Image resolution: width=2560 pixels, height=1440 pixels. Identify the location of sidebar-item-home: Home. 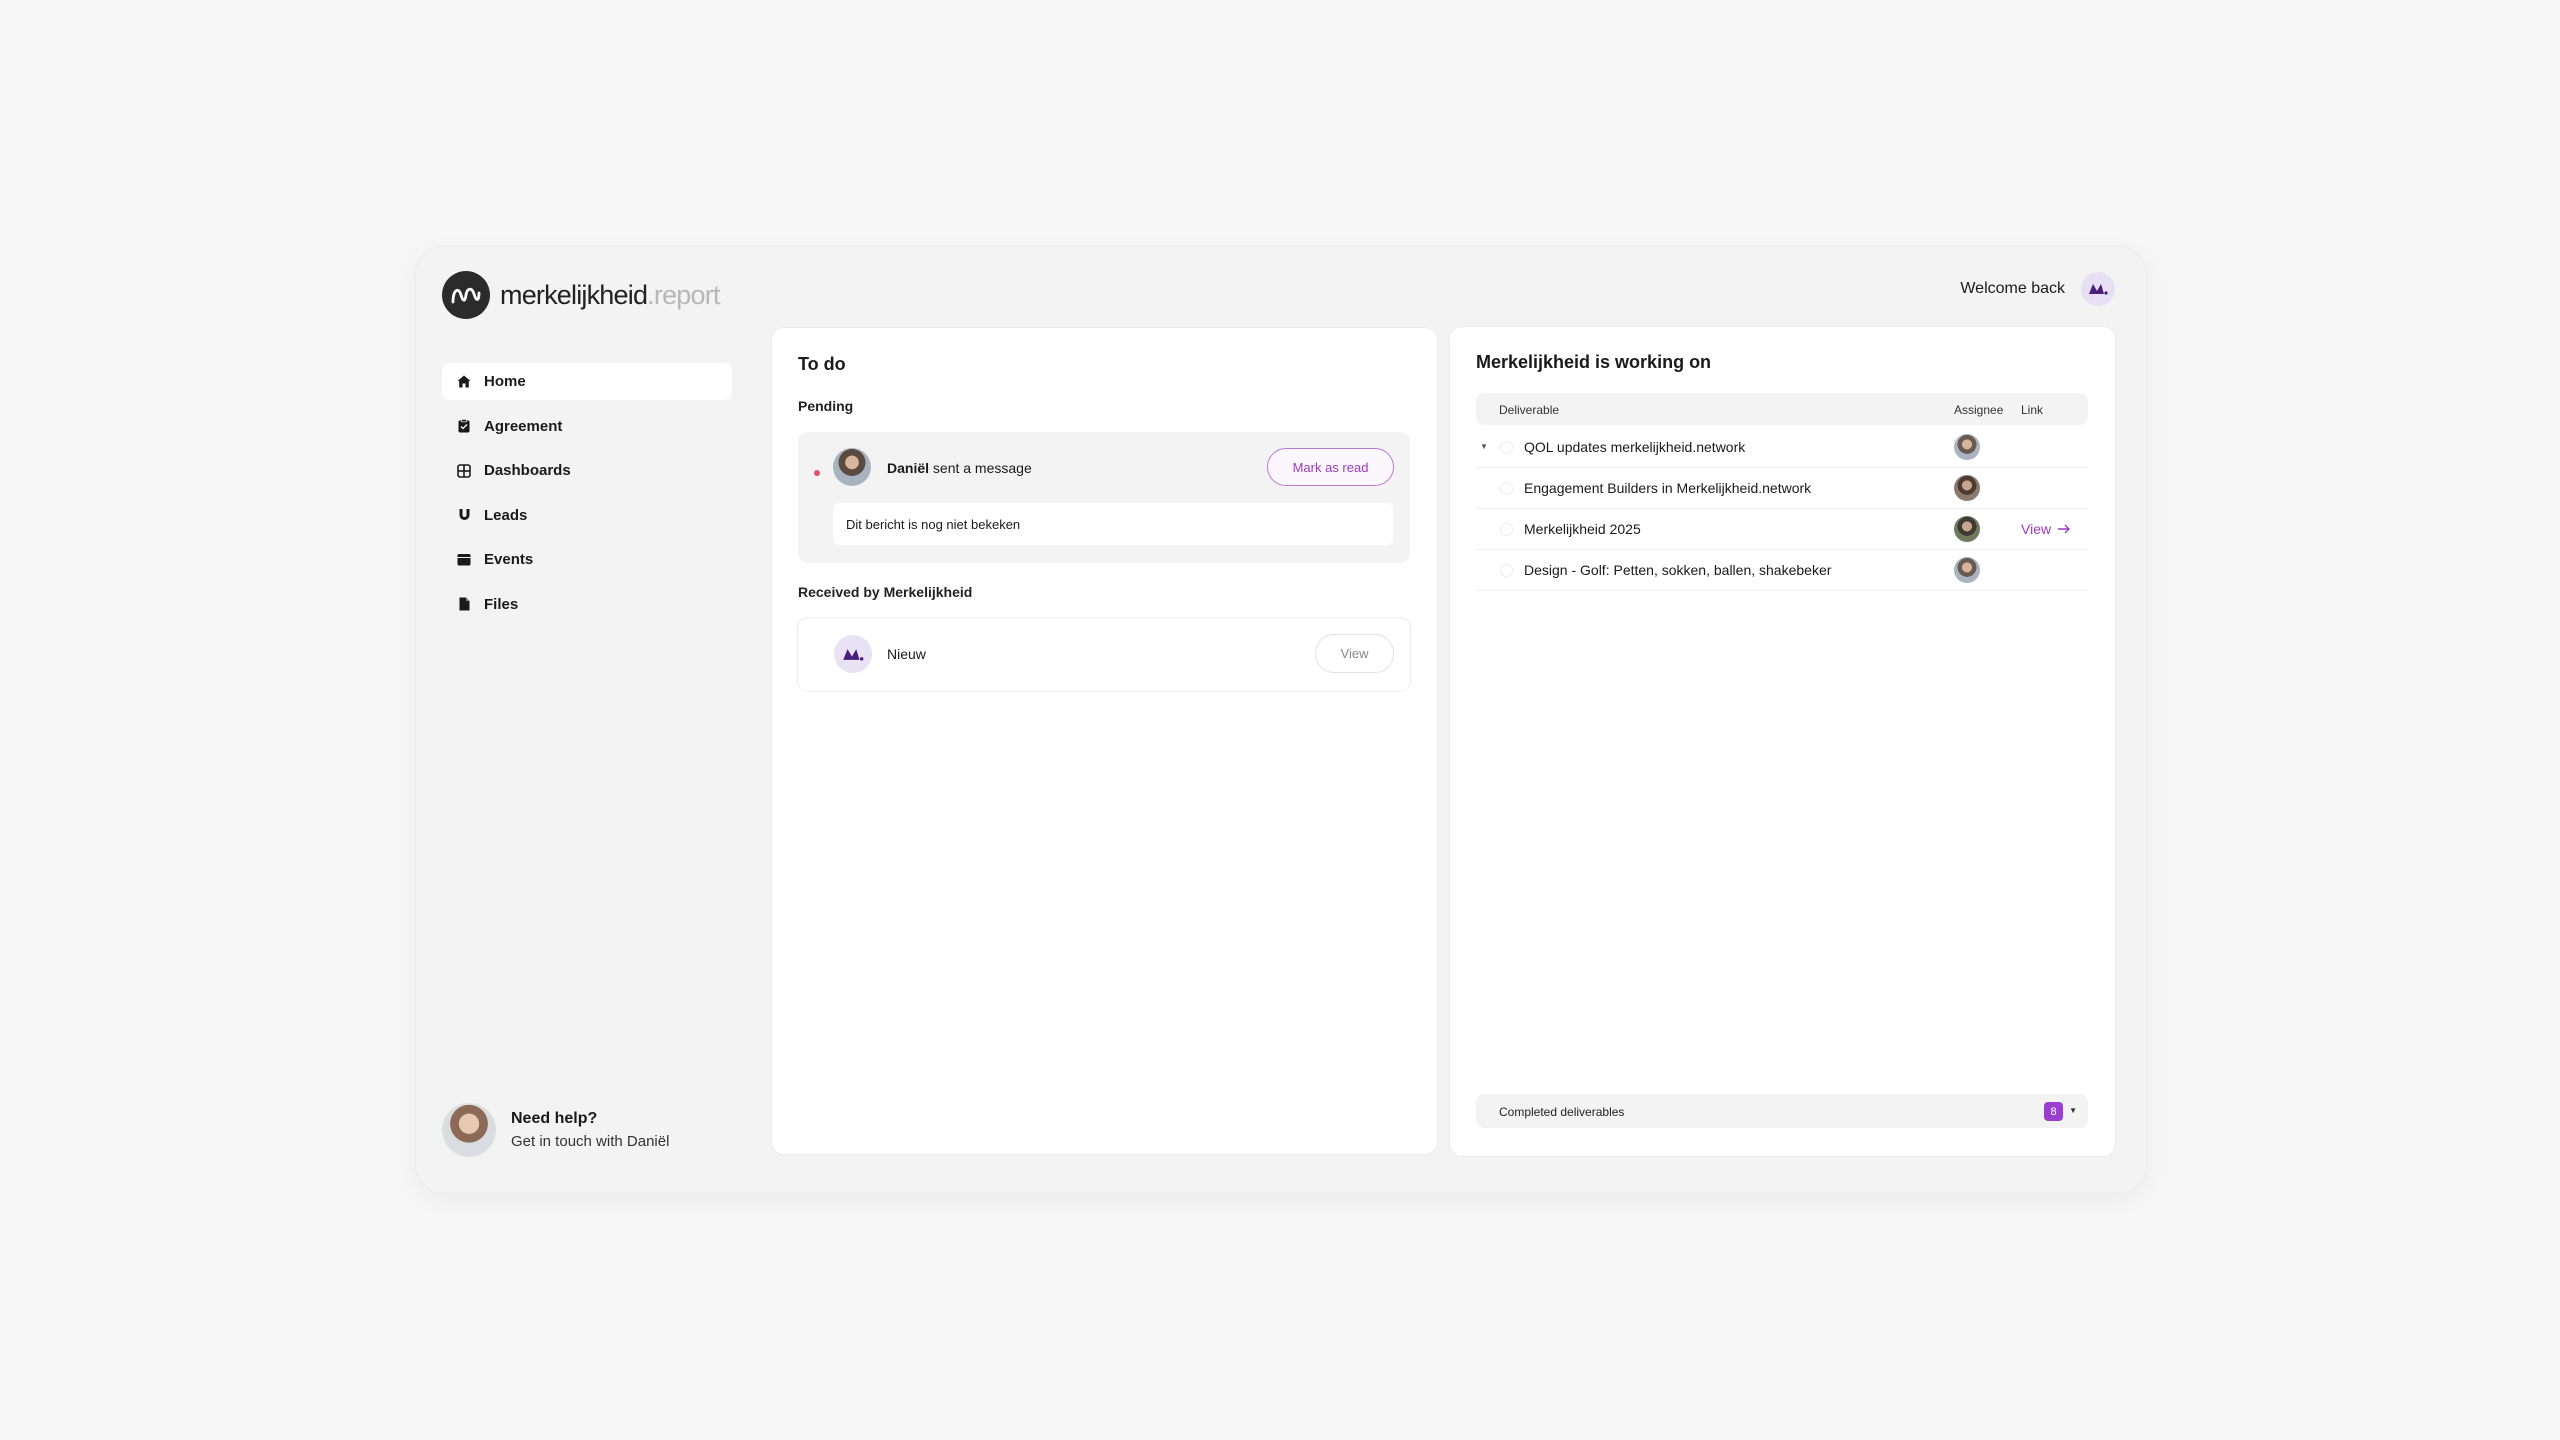
(587, 381).